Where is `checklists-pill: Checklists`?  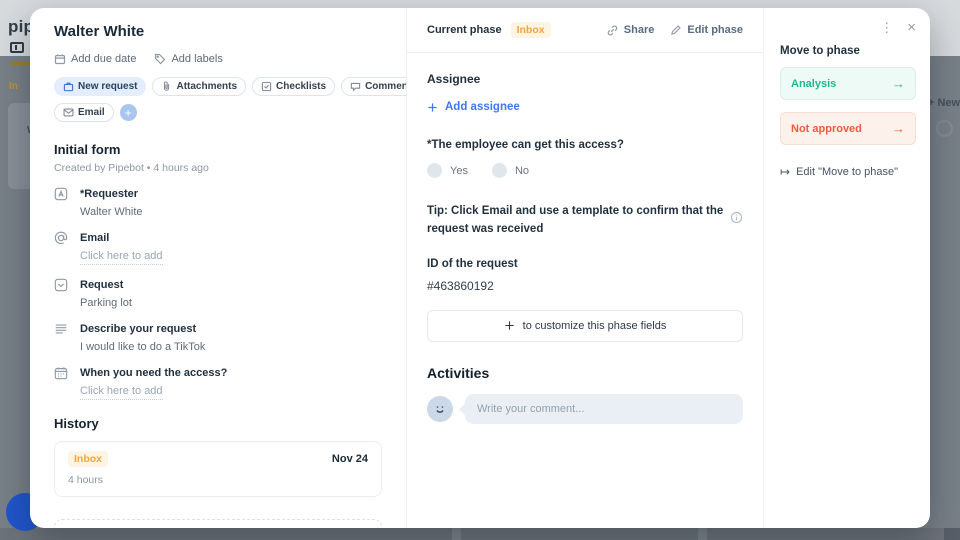
checklists-pill: Checklists is located at coordinates (294, 86).